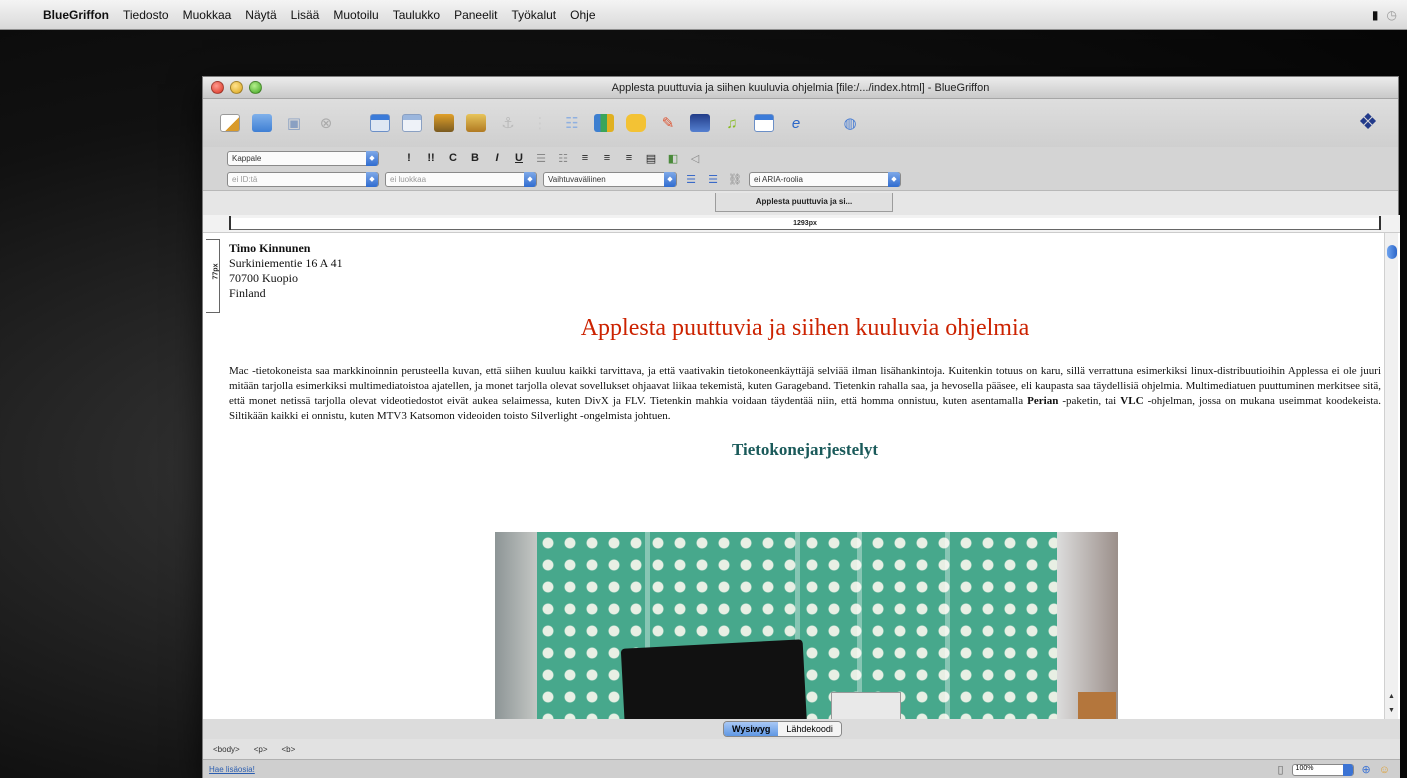  What do you see at coordinates (806, 625) in the screenshot?
I see `room-photo` at bounding box center [806, 625].